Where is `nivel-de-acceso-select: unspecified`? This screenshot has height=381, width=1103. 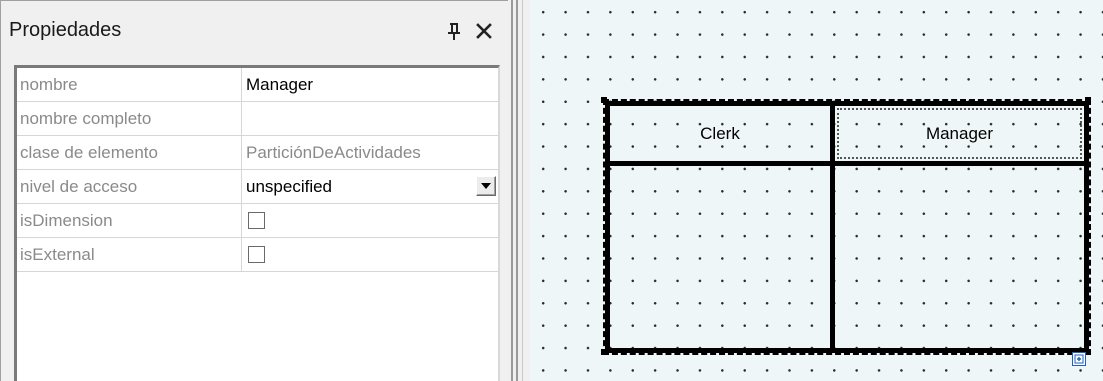 nivel-de-acceso-select: unspecified is located at coordinates (370, 186).